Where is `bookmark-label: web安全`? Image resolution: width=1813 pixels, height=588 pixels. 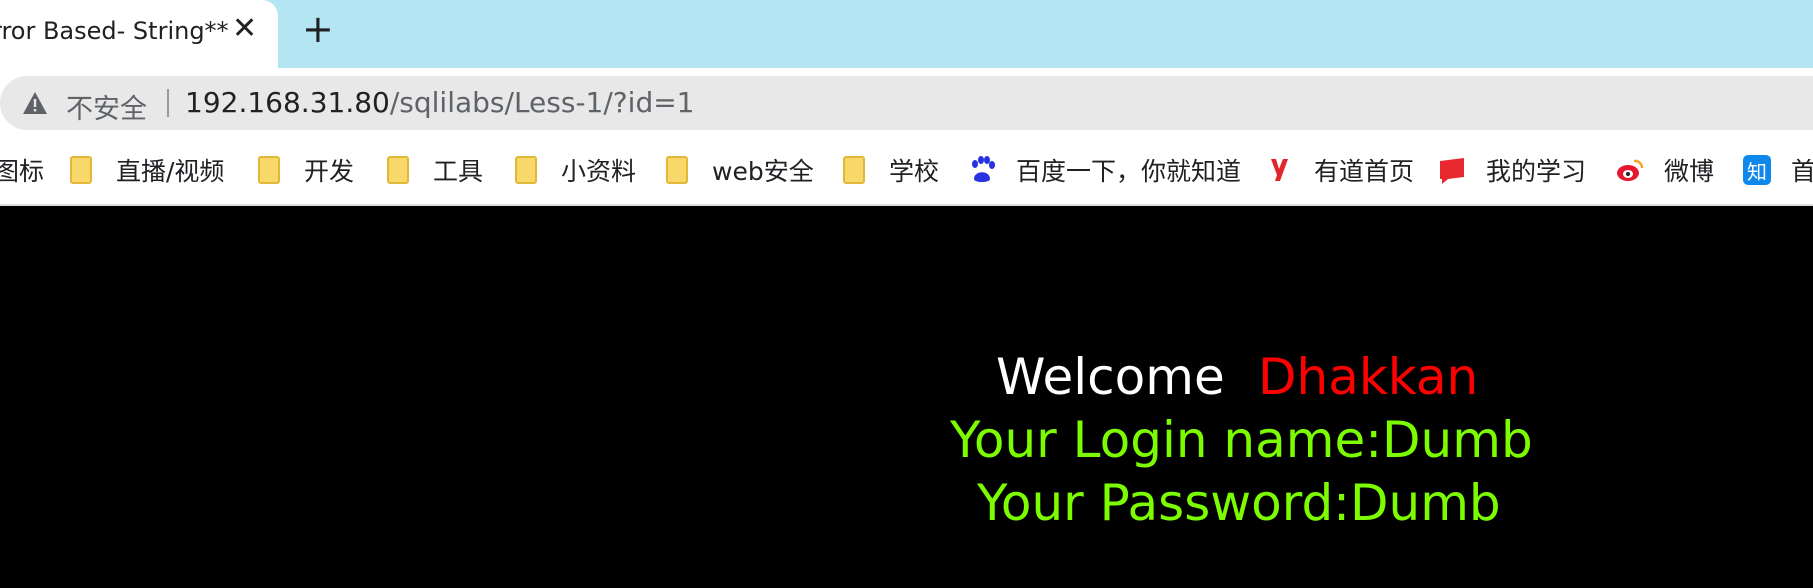 bookmark-label: web安全 is located at coordinates (763, 171).